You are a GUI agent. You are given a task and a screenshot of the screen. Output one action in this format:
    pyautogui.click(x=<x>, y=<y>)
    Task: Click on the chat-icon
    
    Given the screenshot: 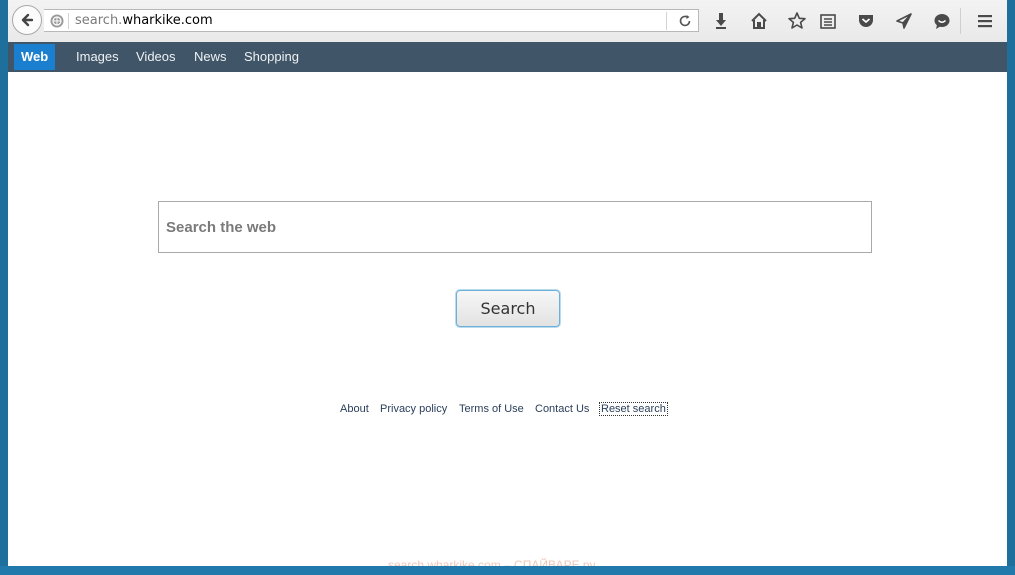 What is the action you would take?
    pyautogui.click(x=942, y=21)
    